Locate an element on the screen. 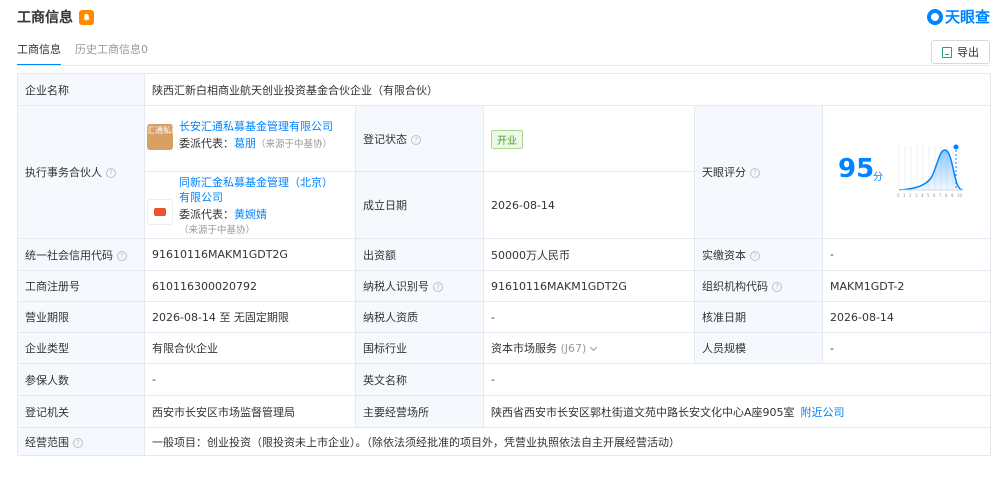 This screenshot has height=479, width=1002. capital-value: 50000万人民币 is located at coordinates (589, 254).